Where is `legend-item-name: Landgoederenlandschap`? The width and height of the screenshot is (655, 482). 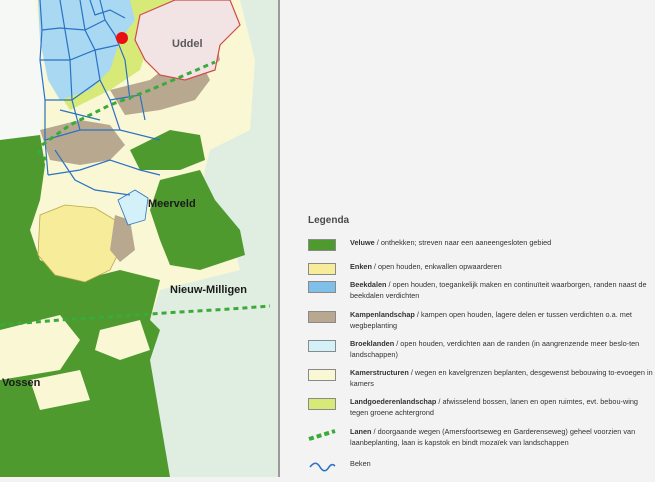 legend-item-name: Landgoederenlandschap is located at coordinates (393, 401).